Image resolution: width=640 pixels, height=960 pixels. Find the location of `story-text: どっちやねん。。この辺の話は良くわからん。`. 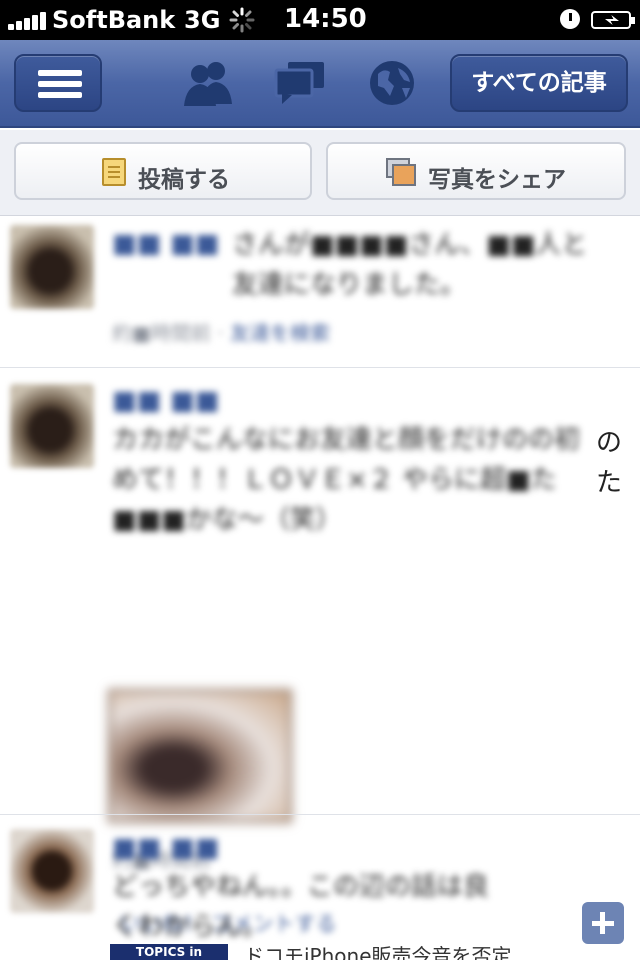

story-text: どっちやねん。。この辺の話は良くわからん。 is located at coordinates (301, 907).